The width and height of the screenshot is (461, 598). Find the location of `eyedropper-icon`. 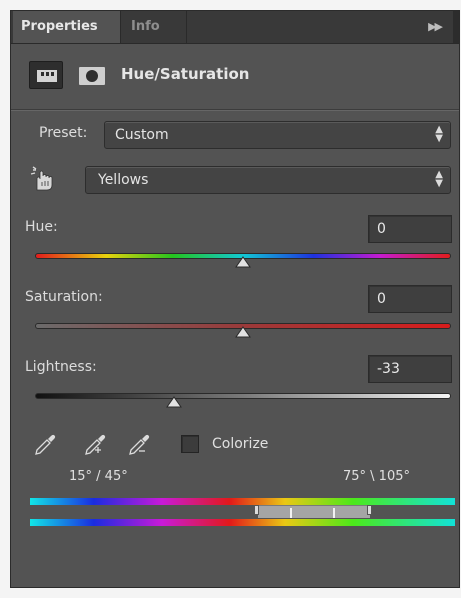

eyedropper-icon is located at coordinates (45, 444).